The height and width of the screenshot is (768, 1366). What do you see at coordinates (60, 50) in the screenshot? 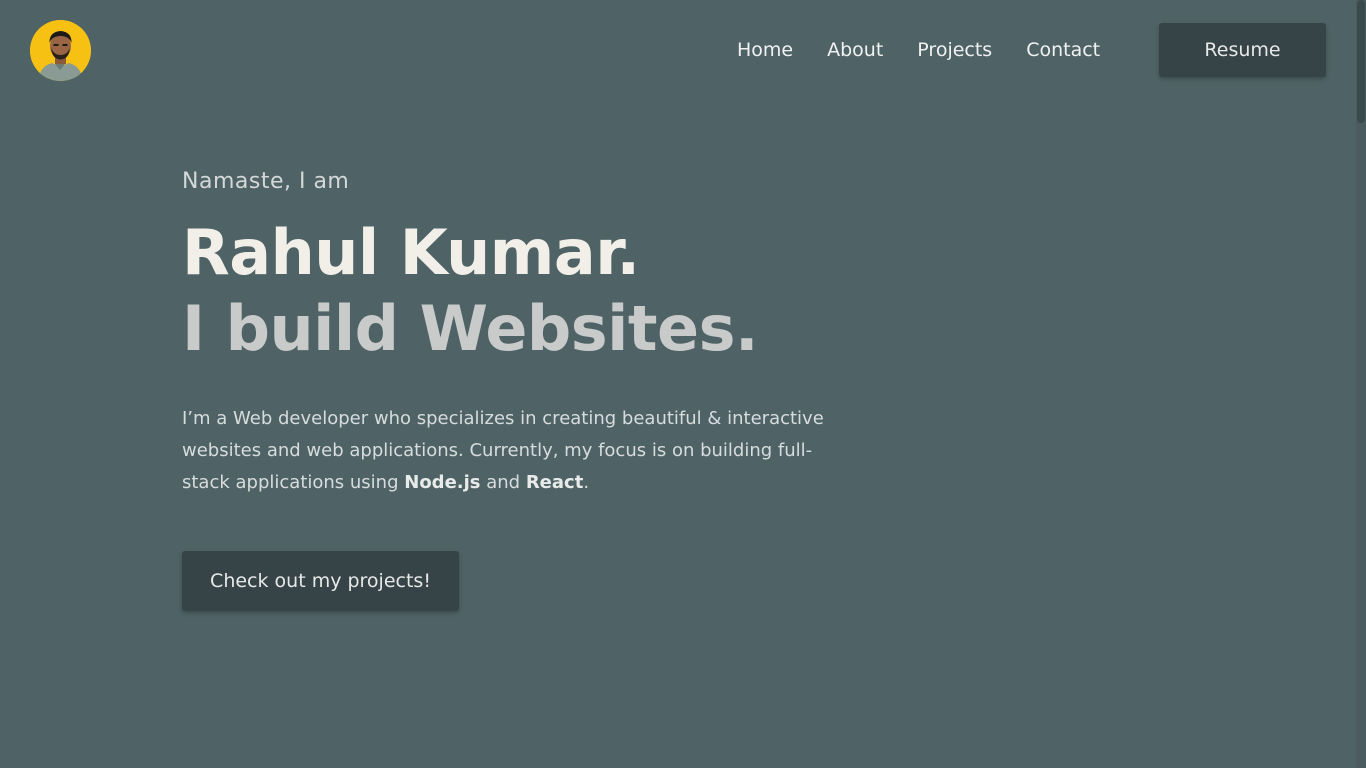
I see `person-avatar-icon` at bounding box center [60, 50].